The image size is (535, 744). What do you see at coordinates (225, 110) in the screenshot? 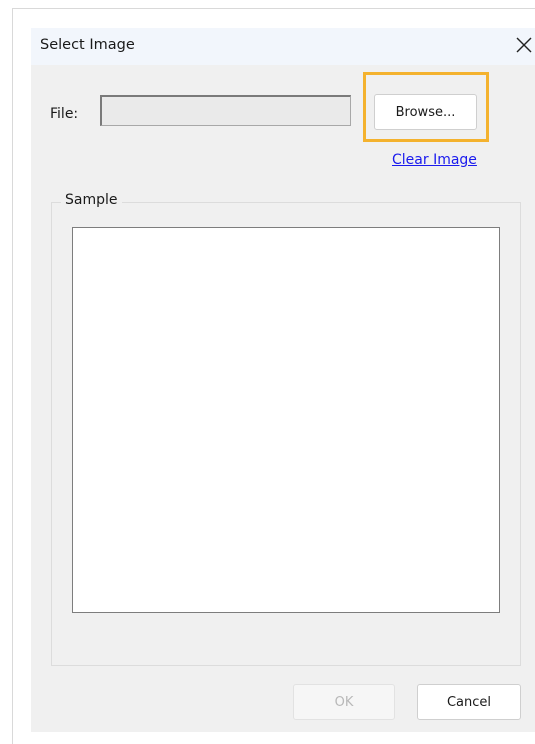
I see `file-path-input` at bounding box center [225, 110].